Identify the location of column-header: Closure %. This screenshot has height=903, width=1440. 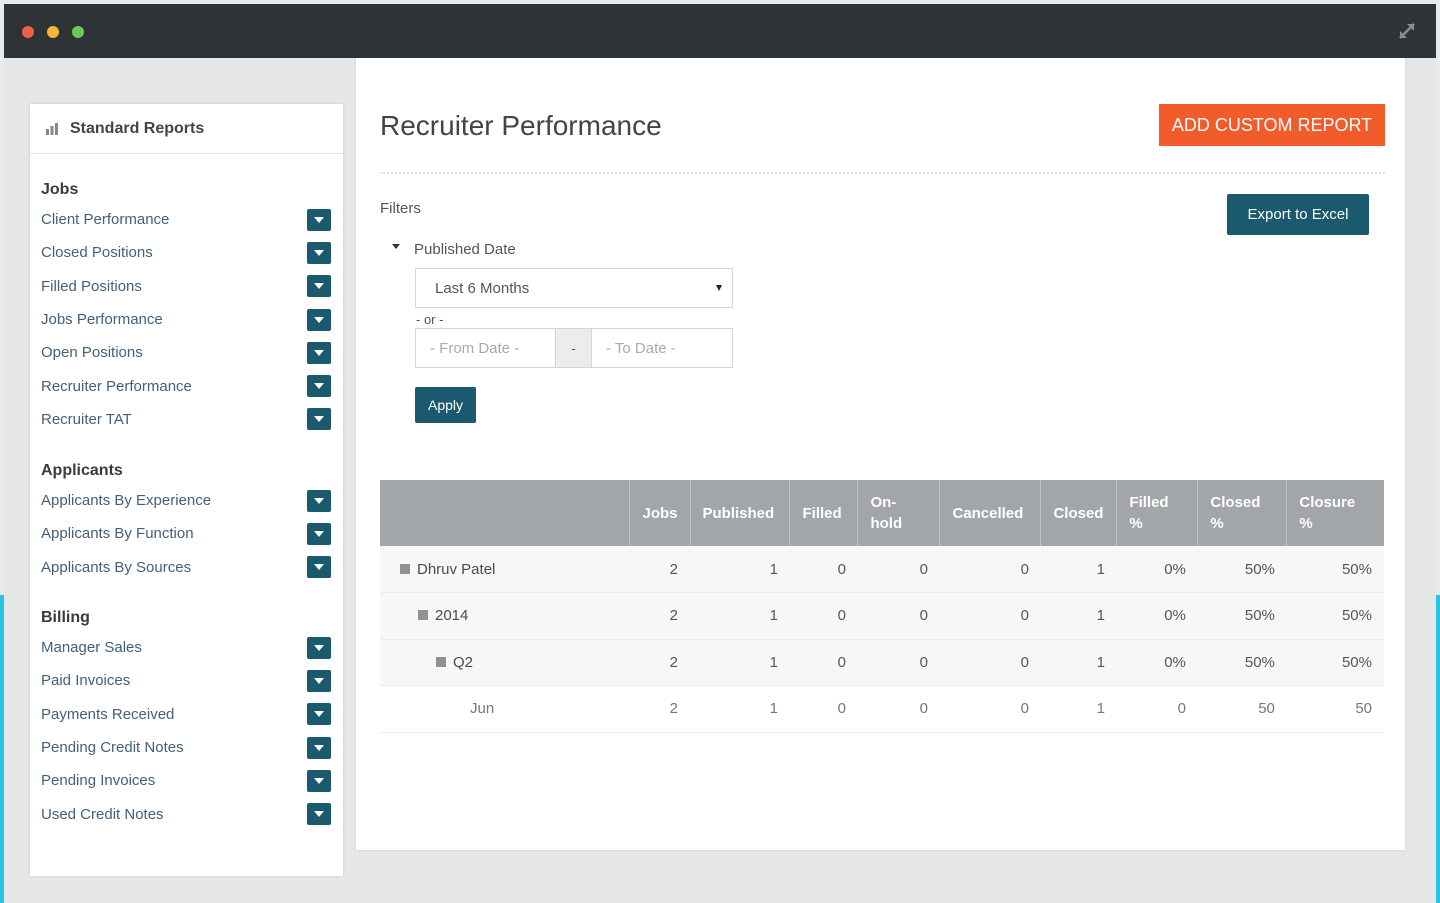
(1335, 513).